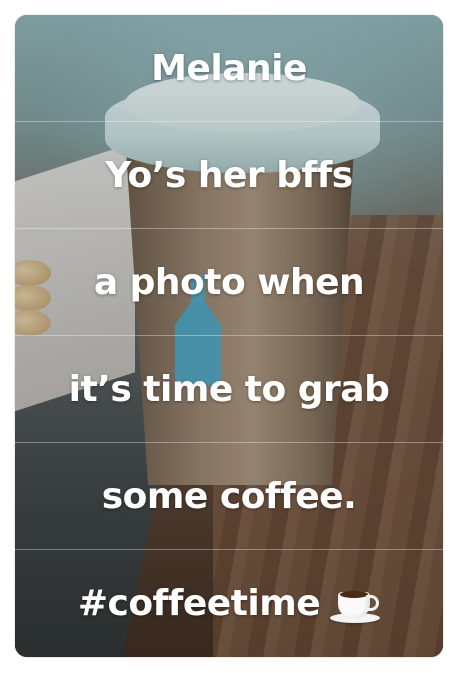 Image resolution: width=459 pixels, height=673 pixels. I want to click on caption-line: some coffee., so click(229, 496).